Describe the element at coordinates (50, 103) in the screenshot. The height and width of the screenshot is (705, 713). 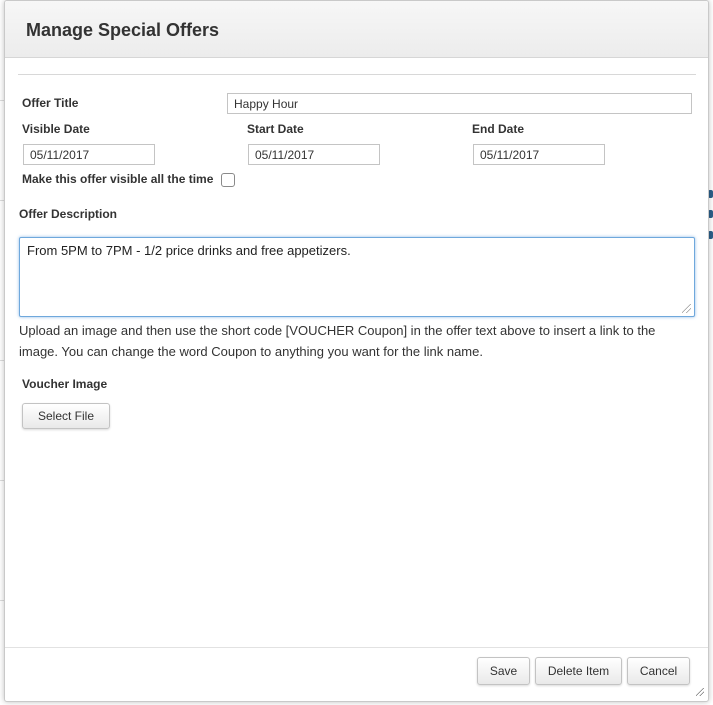
I see `offer-title-label: Offer Title` at that location.